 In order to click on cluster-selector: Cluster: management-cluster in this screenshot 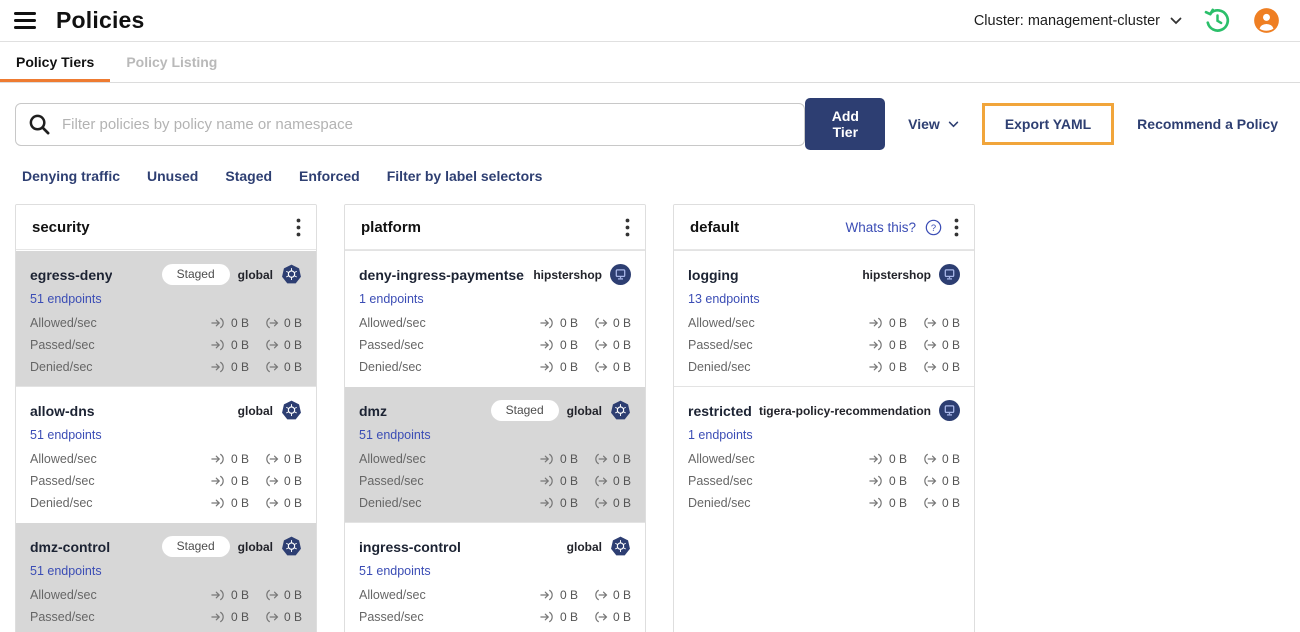, I will do `click(1078, 21)`.